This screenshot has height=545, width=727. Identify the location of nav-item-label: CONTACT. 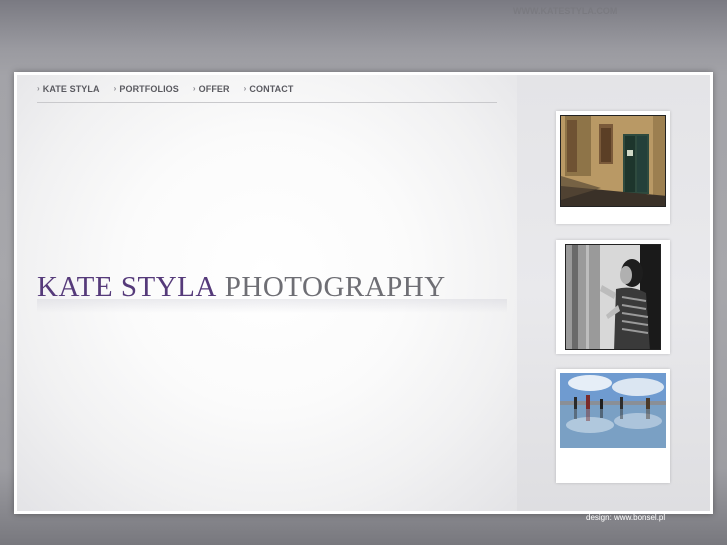
(271, 88).